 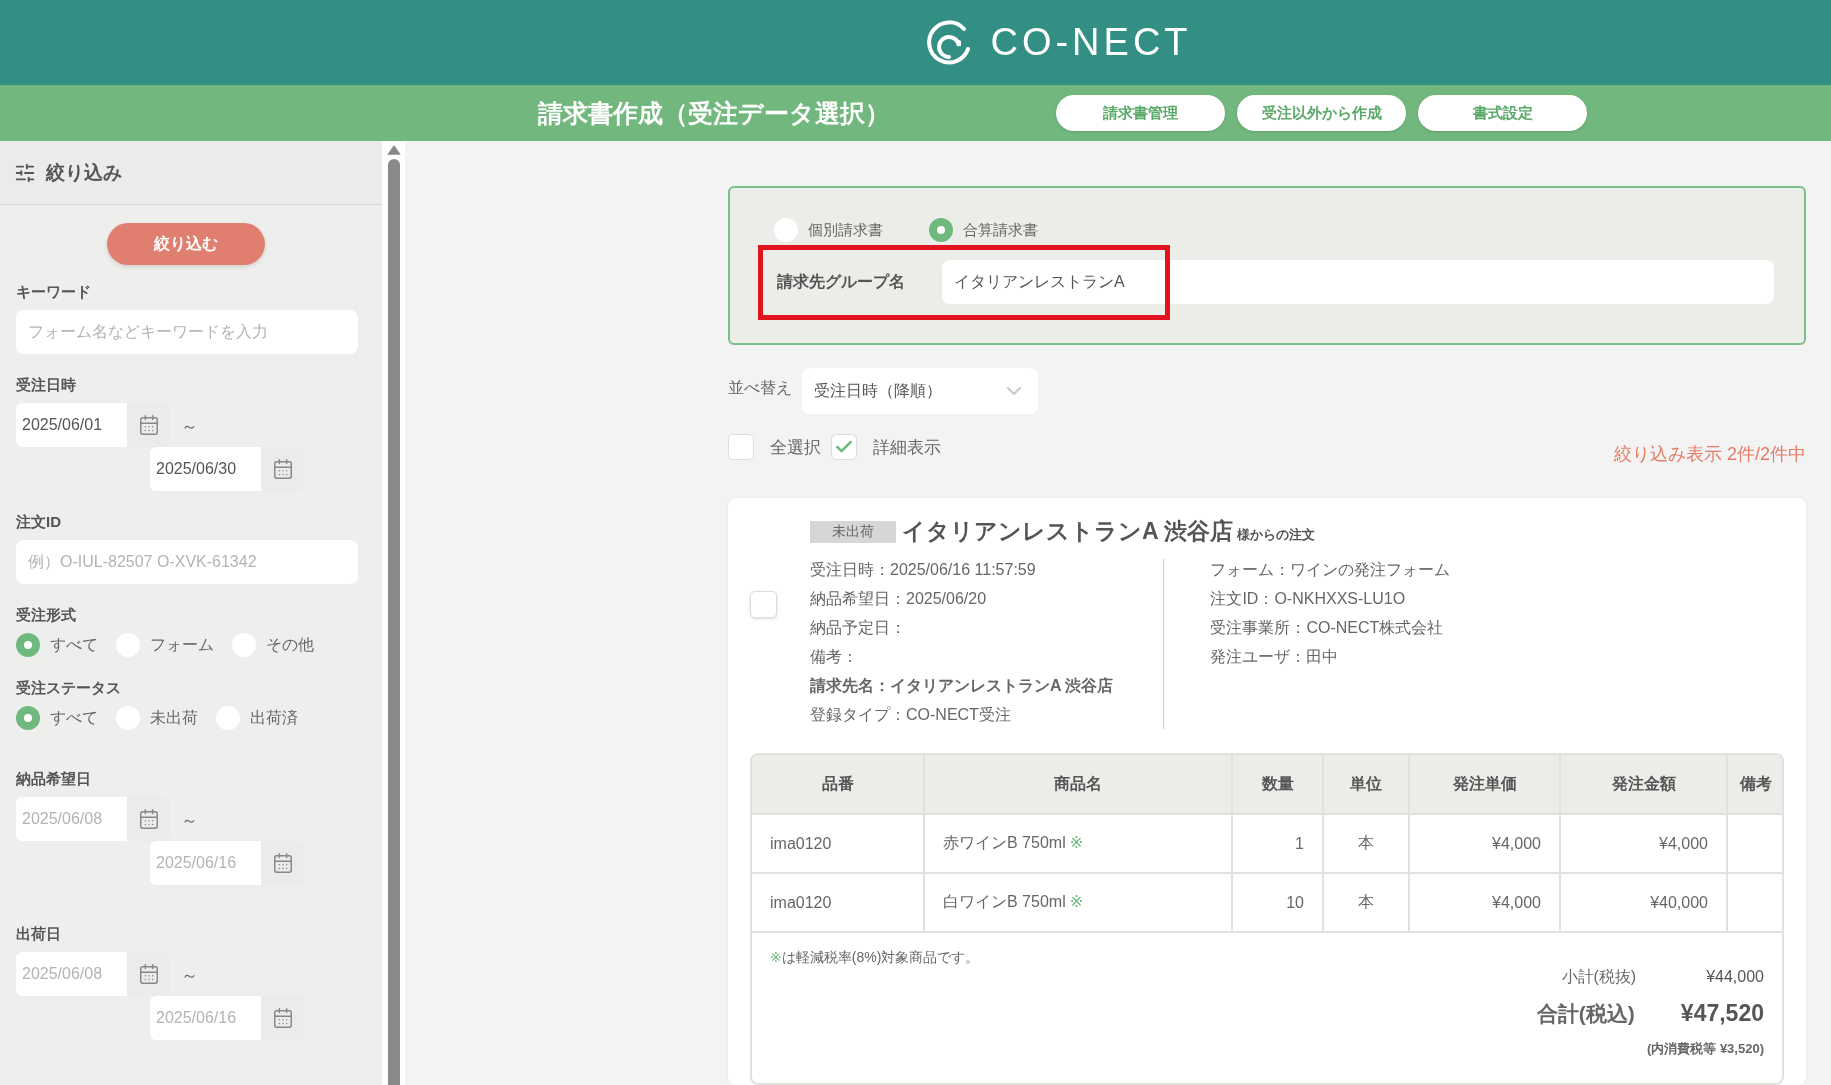 I want to click on radio-label: 個別請求書, so click(x=845, y=230).